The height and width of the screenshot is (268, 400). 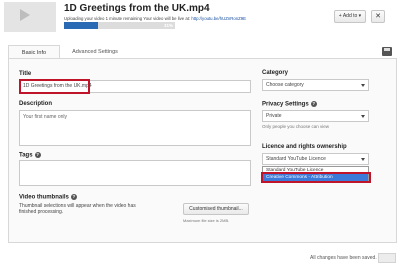 I want to click on saved-status: All changes have been saved., so click(x=343, y=258).